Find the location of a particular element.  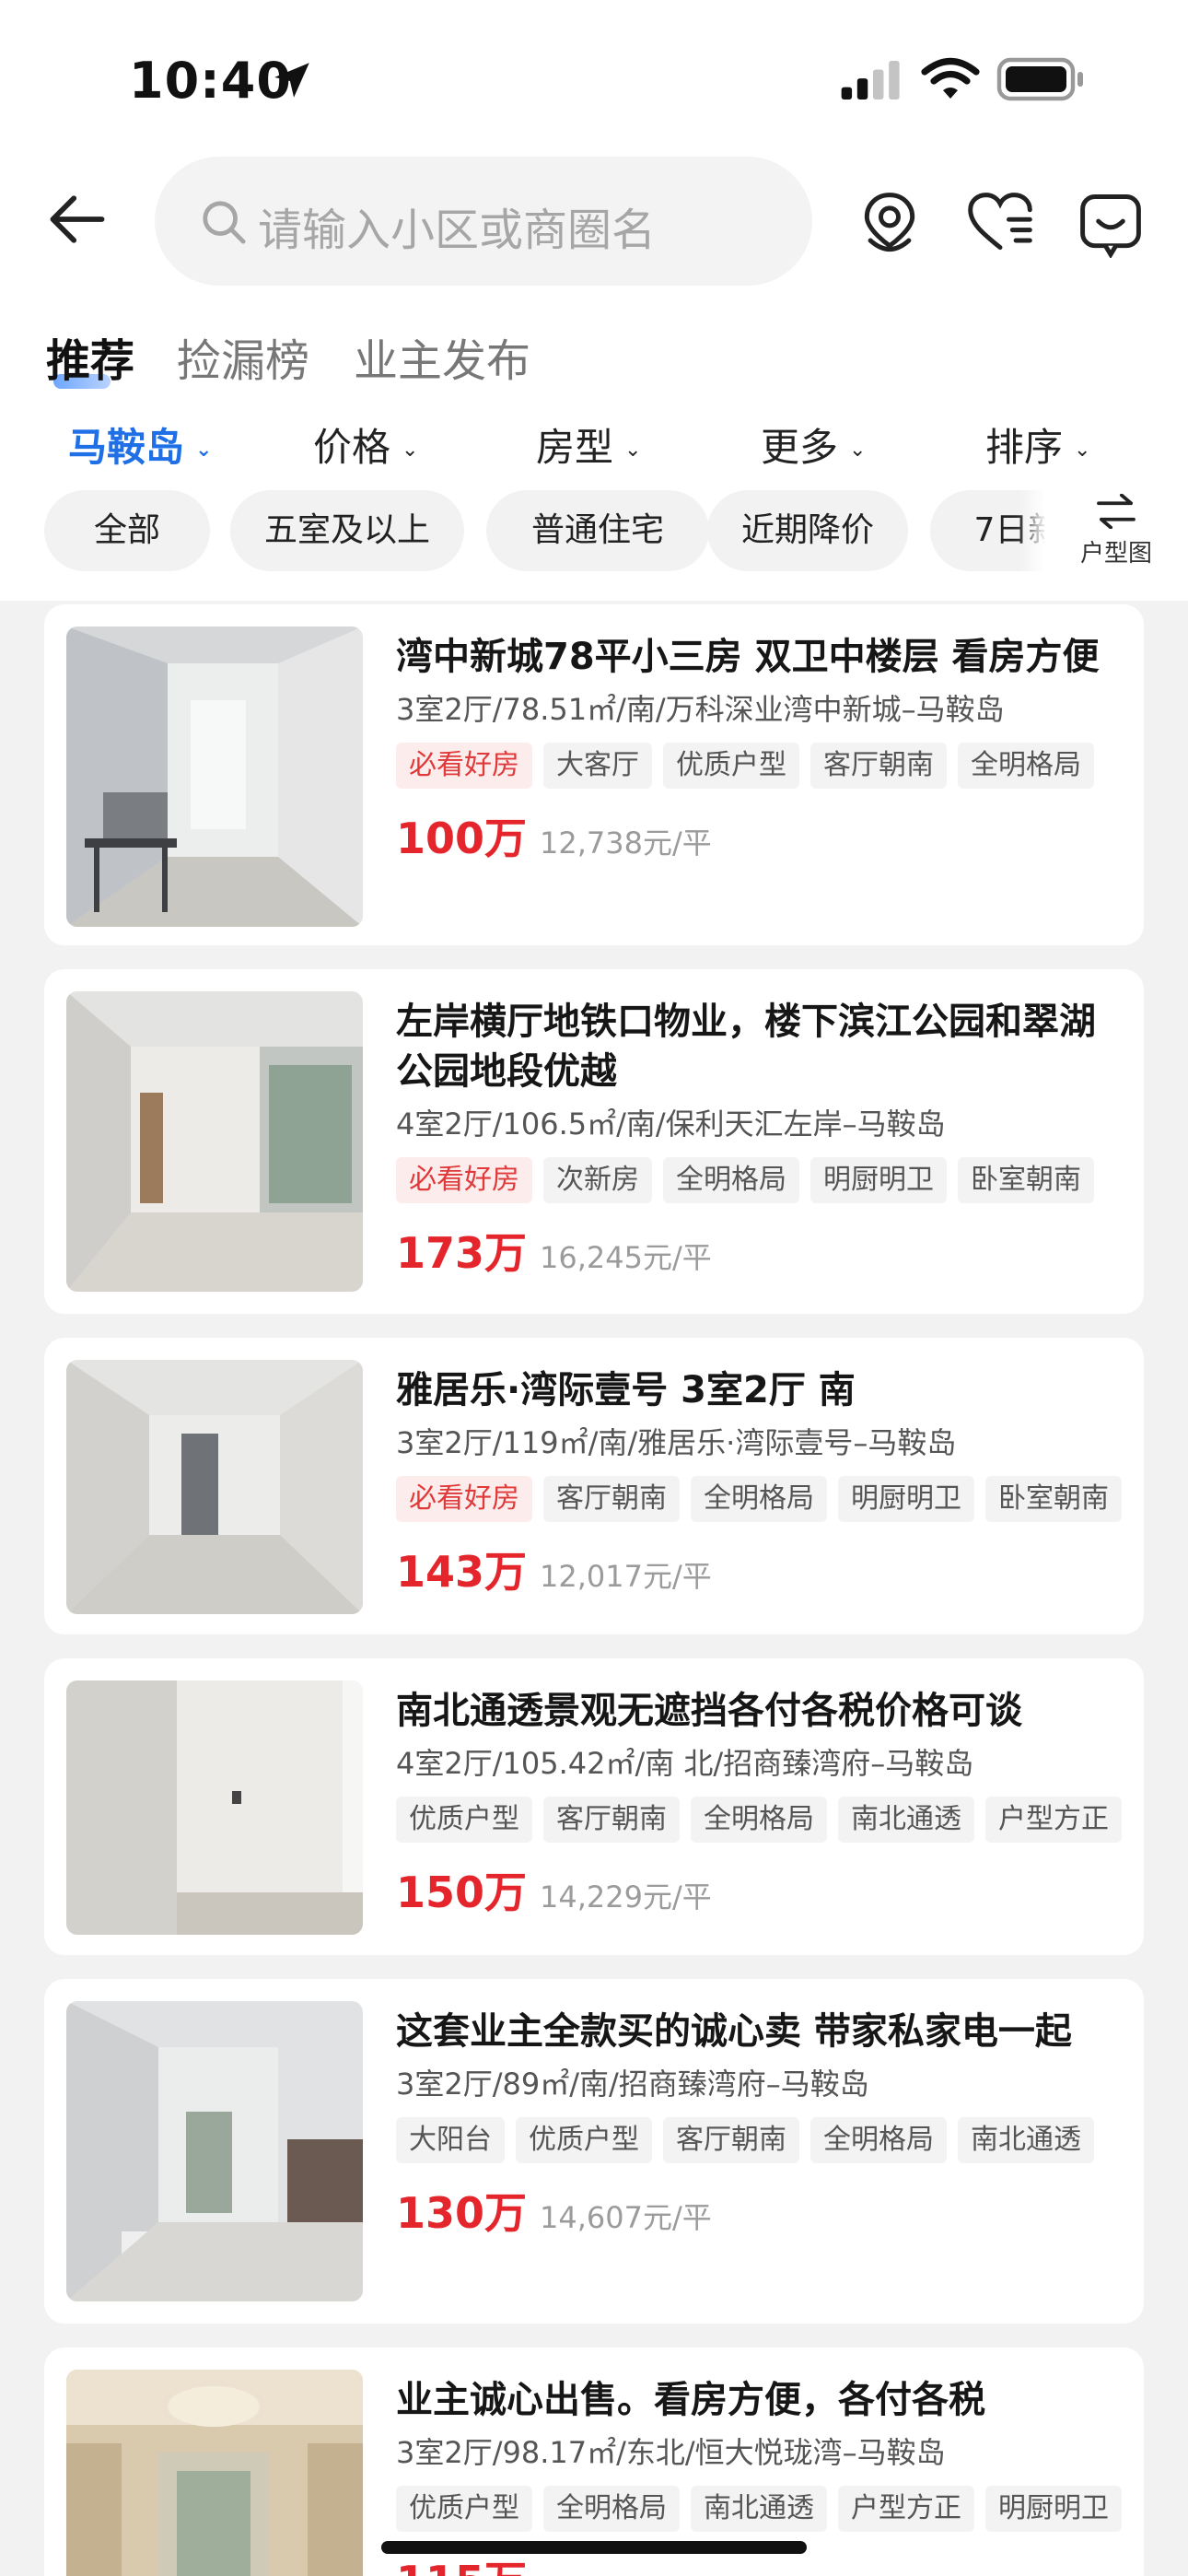

listing-tags: 必看好房 大客厅 优质户型 客厅朝南 全明格局 is located at coordinates (760, 766).